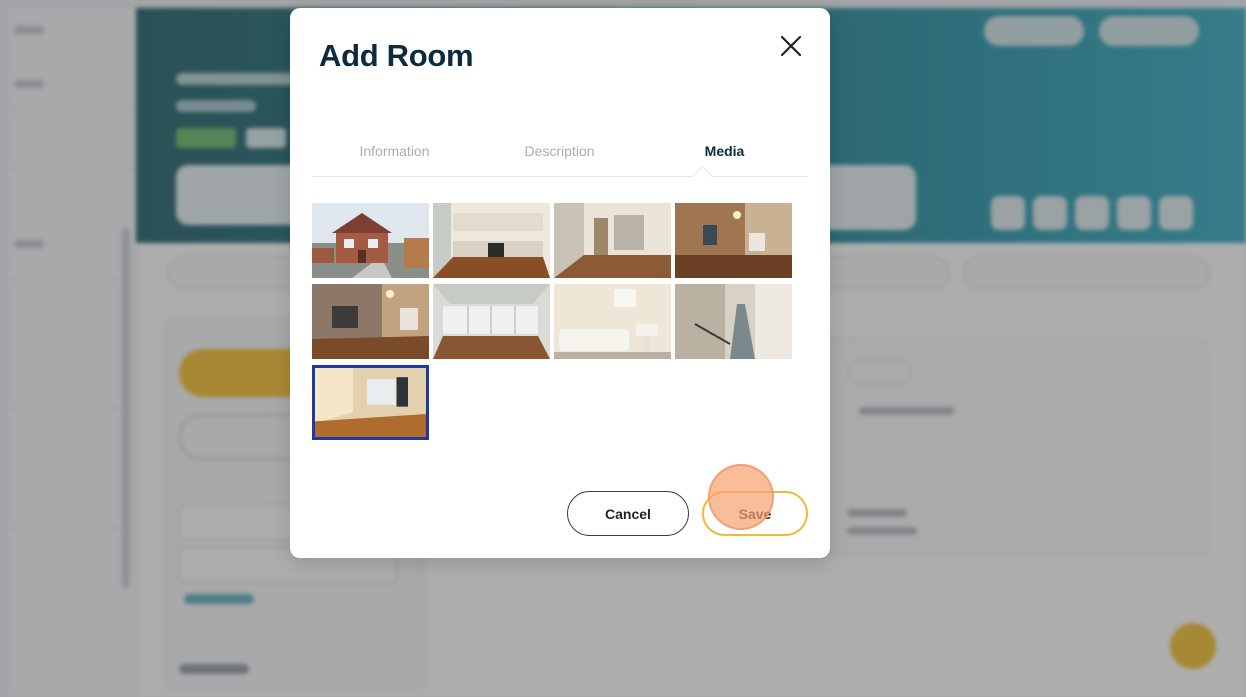  What do you see at coordinates (755, 513) in the screenshot?
I see `save-button: Save` at bounding box center [755, 513].